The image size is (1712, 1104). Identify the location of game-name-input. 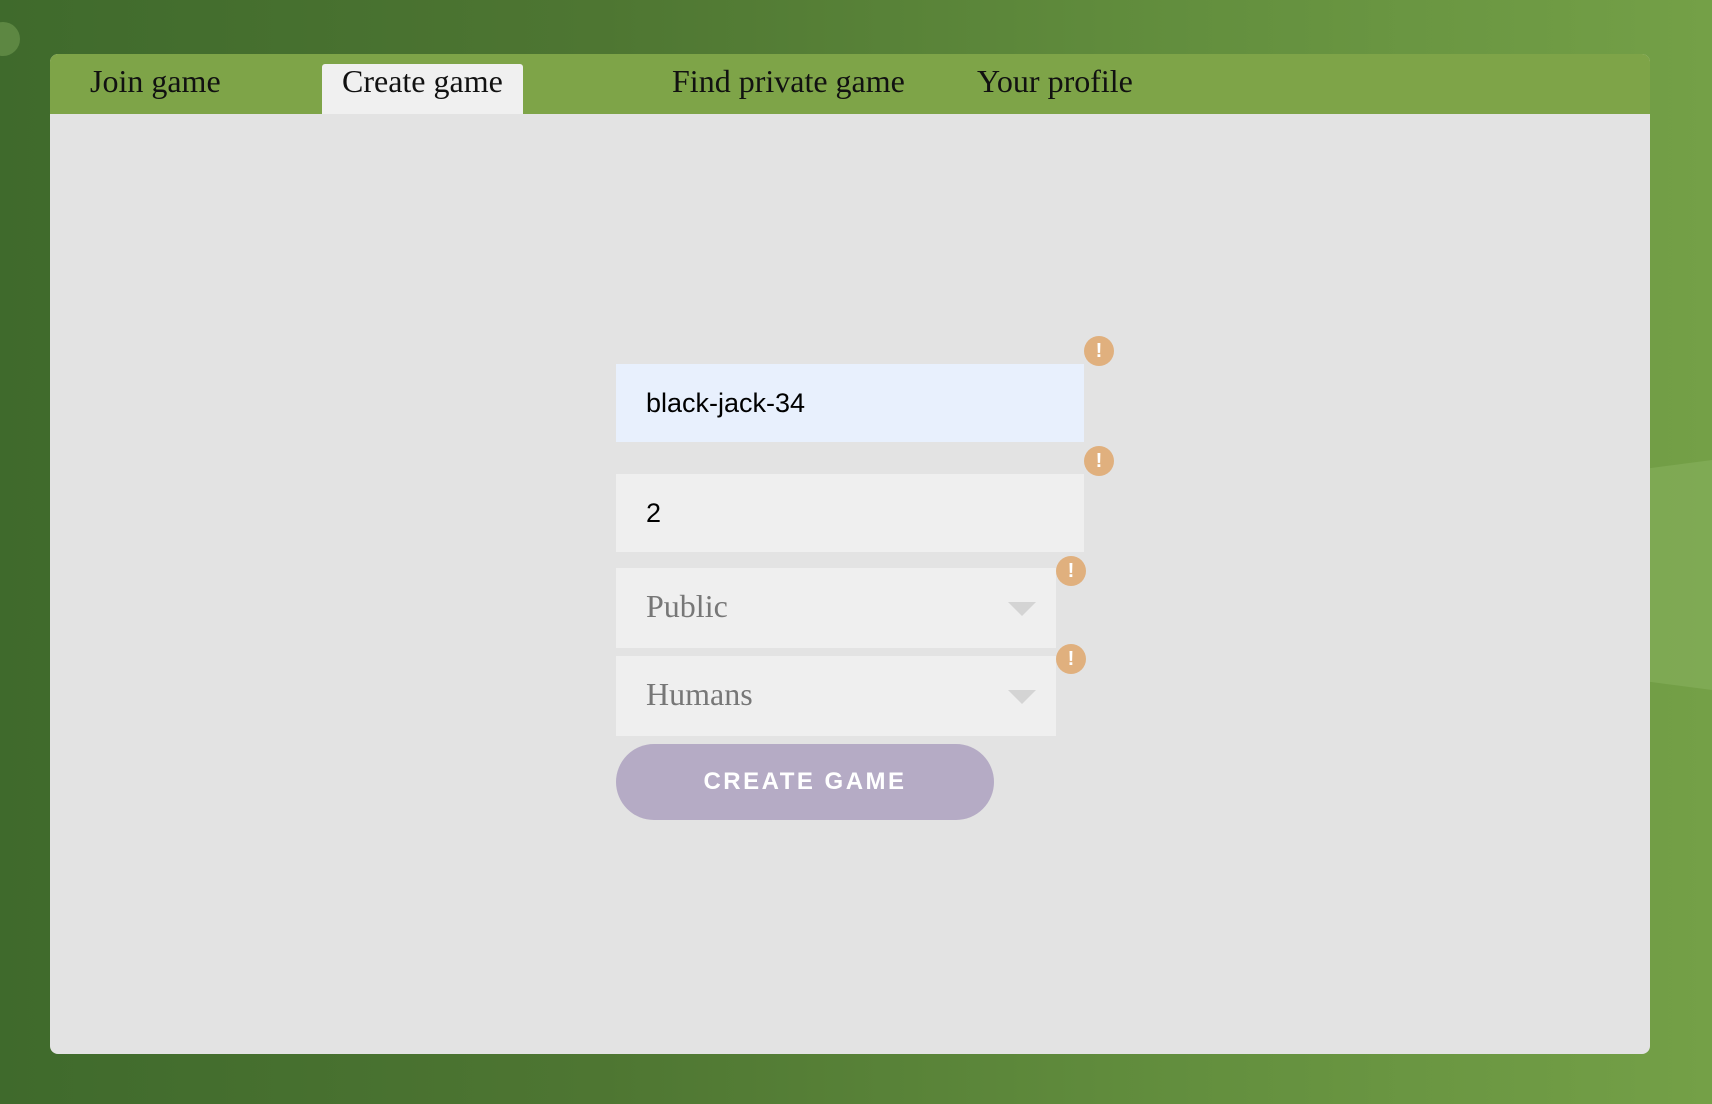
(850, 403).